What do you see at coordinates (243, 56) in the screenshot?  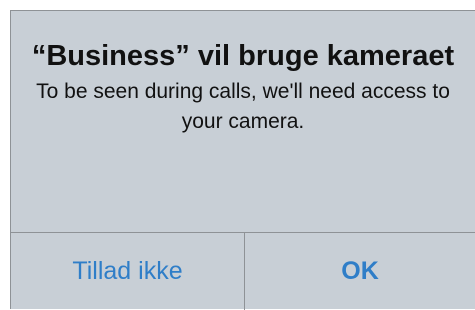 I see `alert-title: “Business” vil bruge kameraet` at bounding box center [243, 56].